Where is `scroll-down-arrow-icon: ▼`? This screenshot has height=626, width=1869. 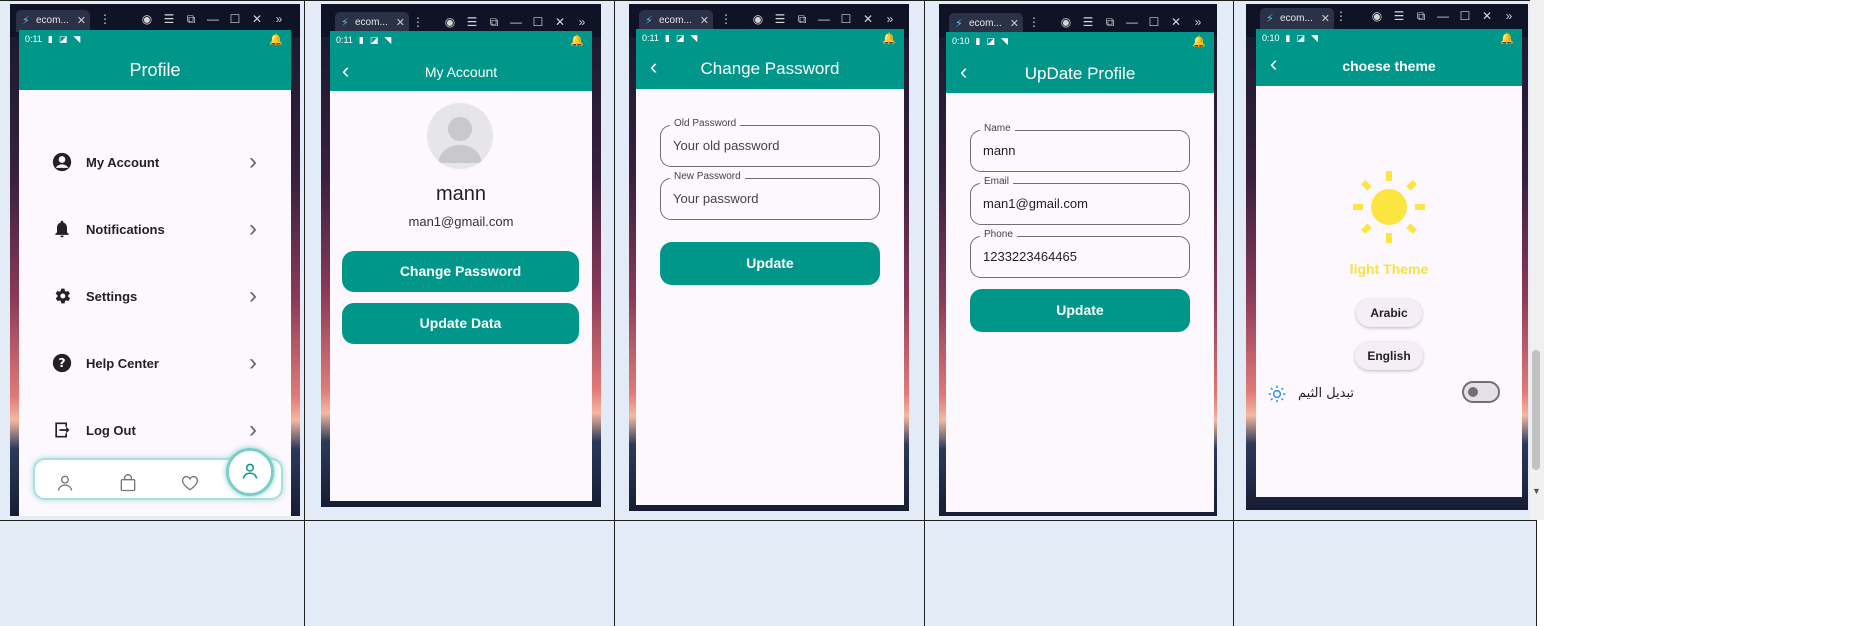
scroll-down-arrow-icon: ▼ is located at coordinates (1536, 491).